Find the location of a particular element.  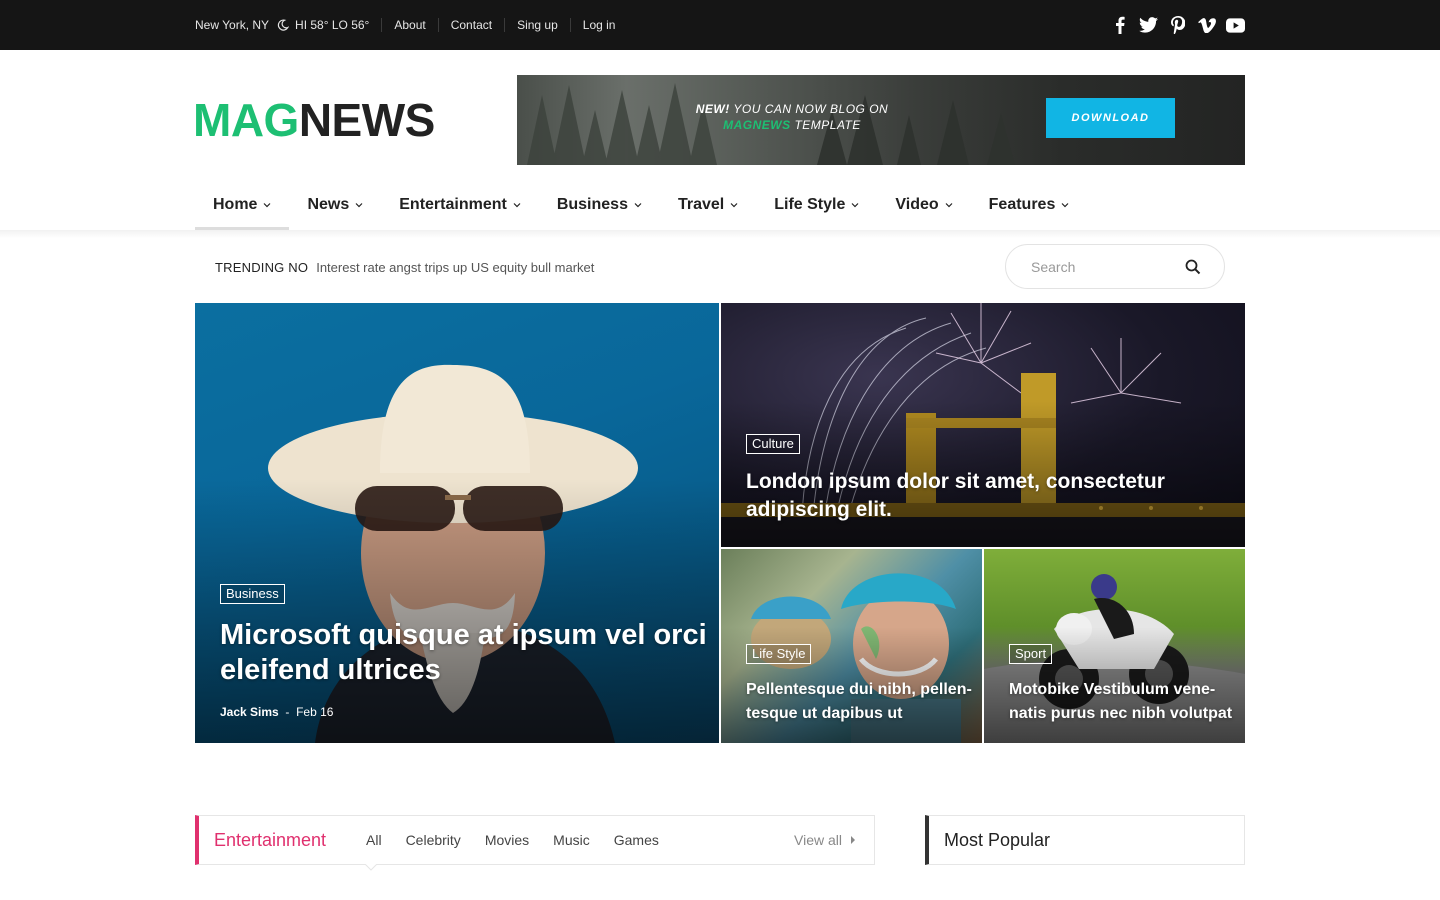

search-icon is located at coordinates (1193, 267).